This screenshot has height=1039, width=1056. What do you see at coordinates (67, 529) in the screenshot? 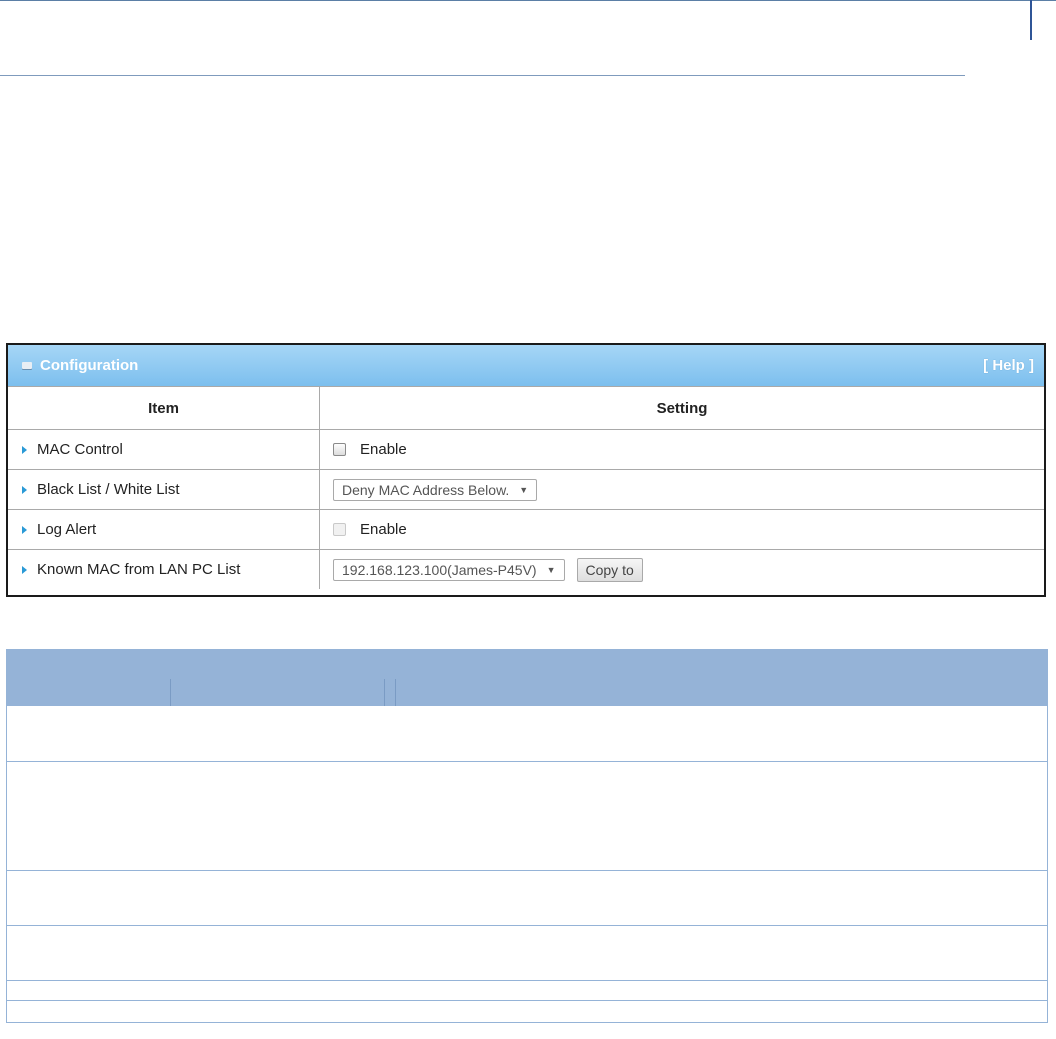
I see `row-label: Log Alert` at bounding box center [67, 529].